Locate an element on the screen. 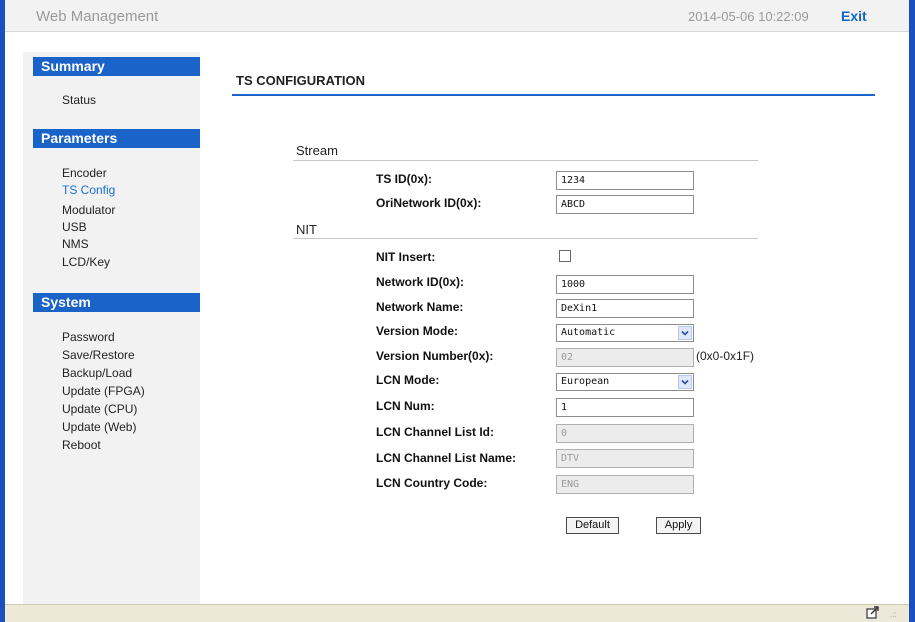  ori-network-id-input is located at coordinates (625, 204).